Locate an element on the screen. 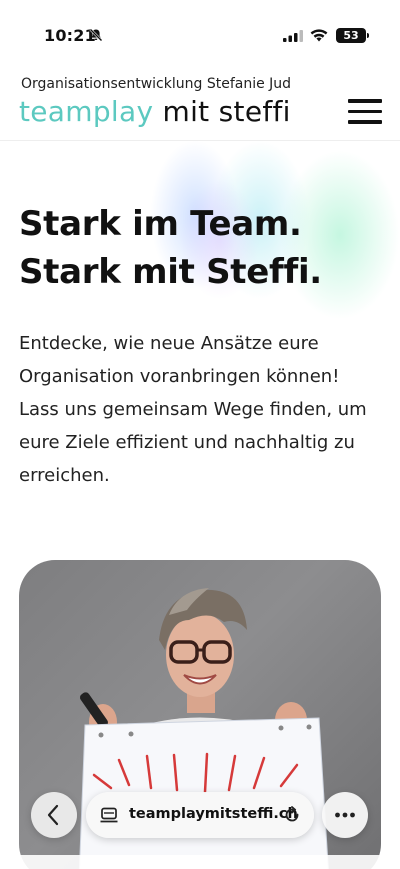  site-tagline: Organisationsentwicklung Stefanie Jud is located at coordinates (156, 84).